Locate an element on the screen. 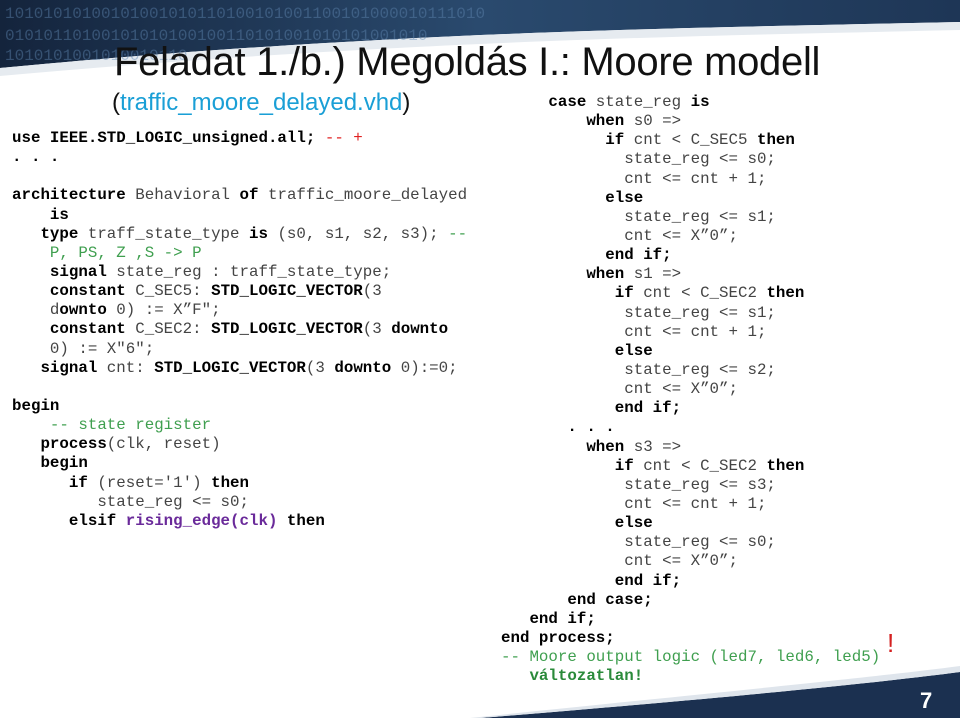 Image resolution: width=960 pixels, height=718 pixels. code-token: cnt: is located at coordinates (126, 367).